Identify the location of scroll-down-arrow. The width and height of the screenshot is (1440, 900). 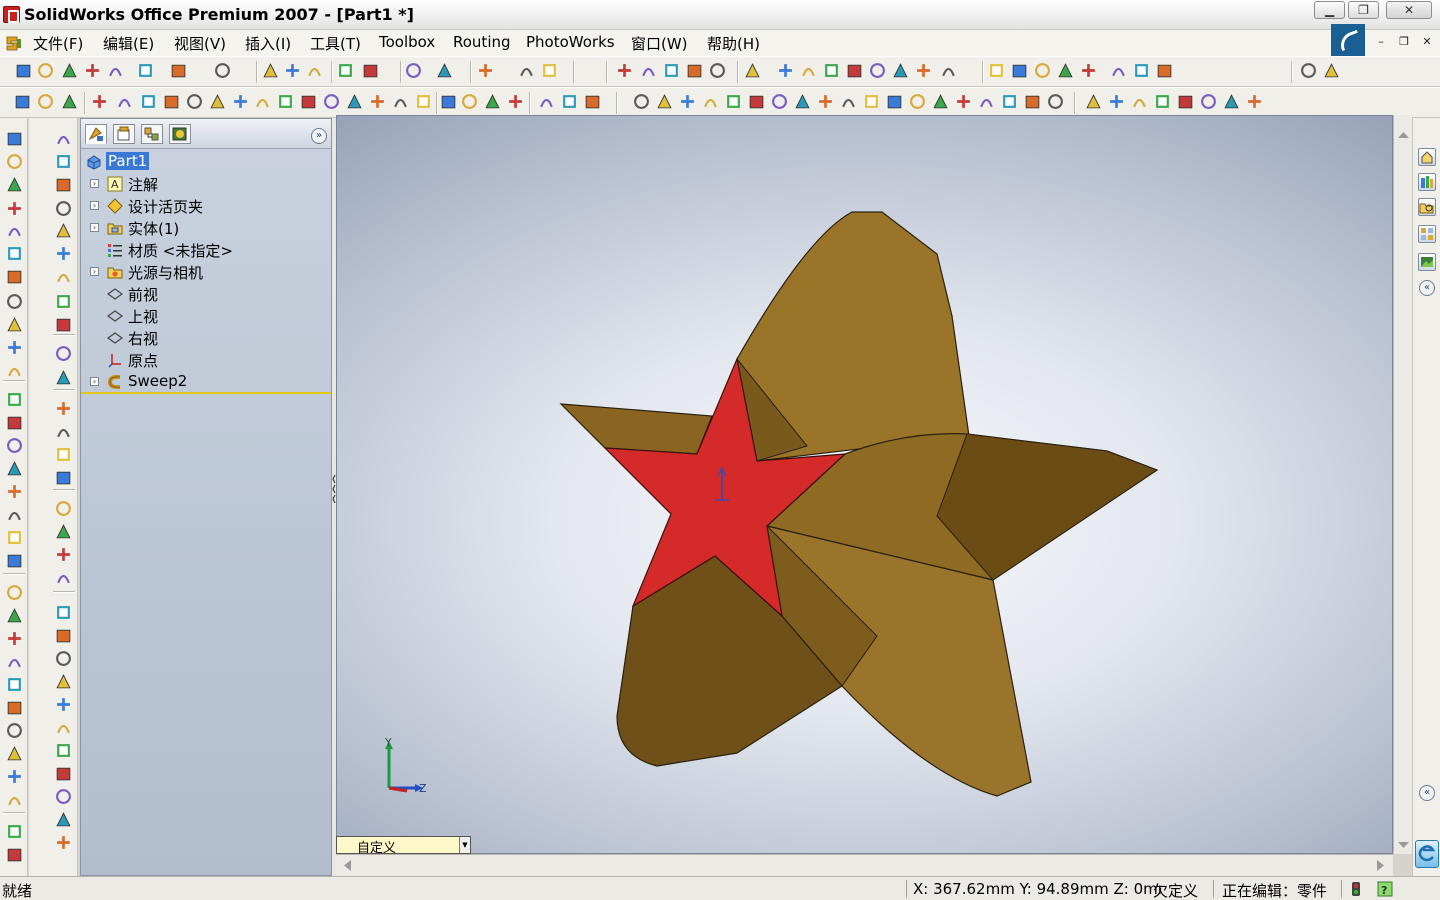
(1403, 841).